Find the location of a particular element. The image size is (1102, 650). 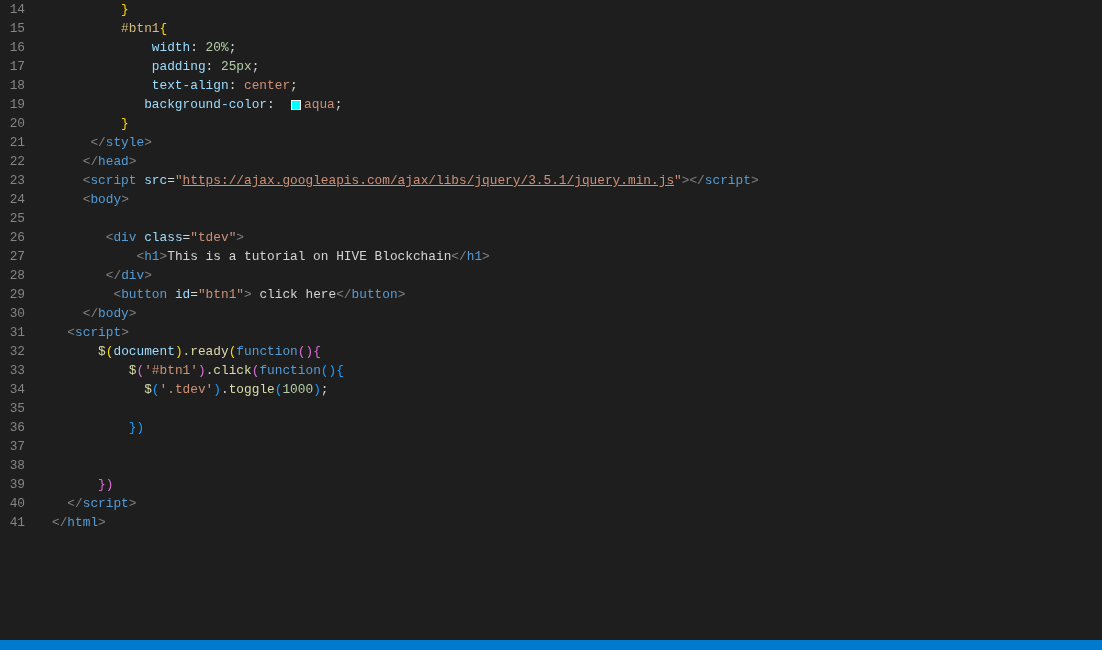

code-text: <body> is located at coordinates (105, 199).